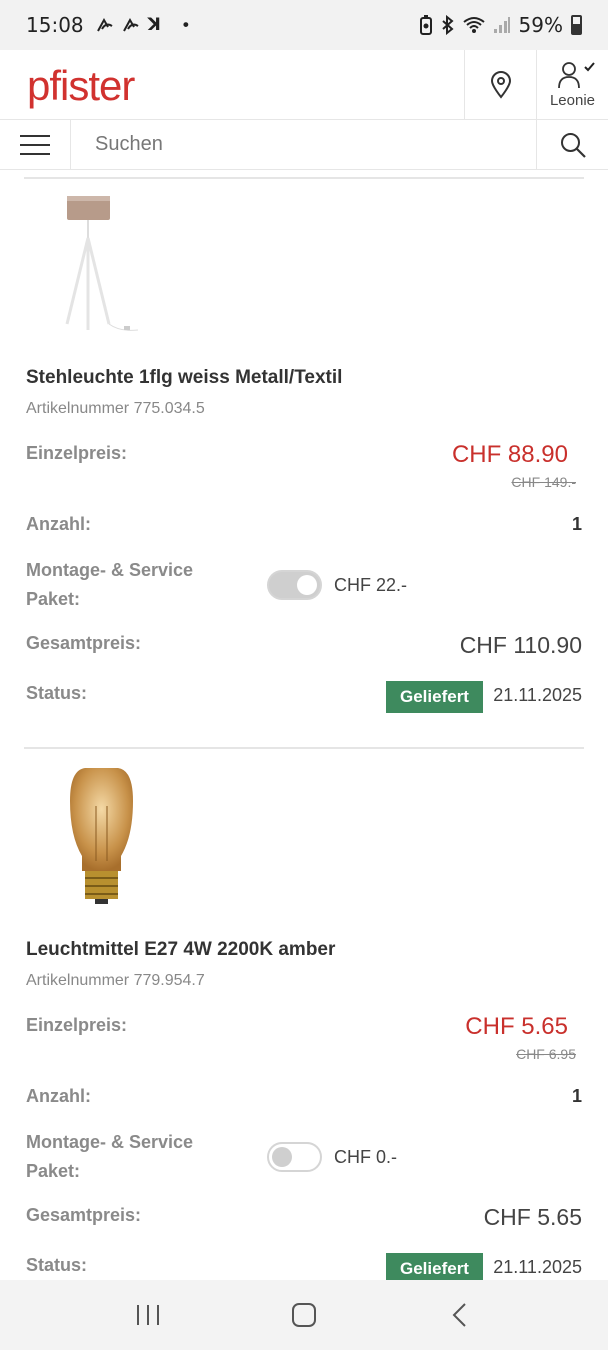 The height and width of the screenshot is (1350, 608). I want to click on light-bulb-image, so click(100, 841).